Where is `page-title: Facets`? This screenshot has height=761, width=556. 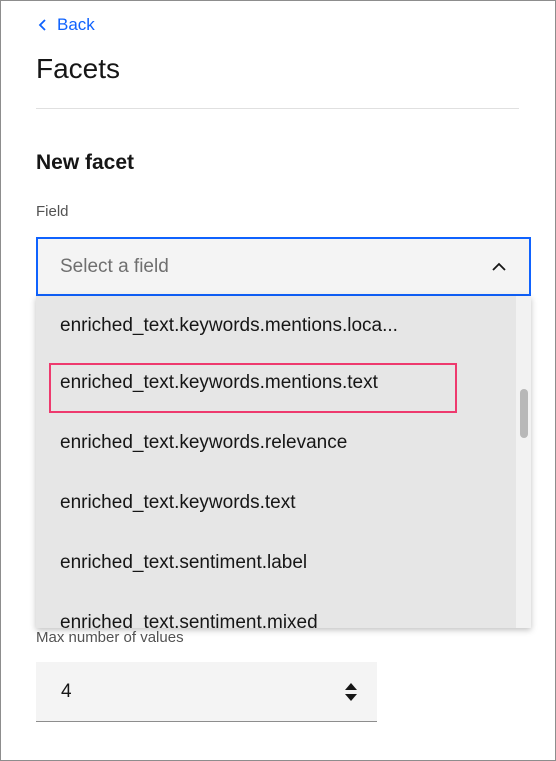 page-title: Facets is located at coordinates (78, 68).